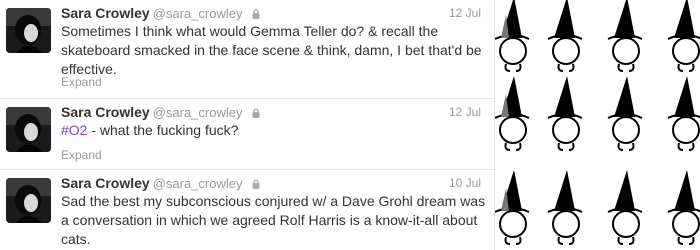 The width and height of the screenshot is (700, 250). What do you see at coordinates (275, 130) in the screenshot?
I see `tweet-text: #O2 - what the fucking fuck?` at bounding box center [275, 130].